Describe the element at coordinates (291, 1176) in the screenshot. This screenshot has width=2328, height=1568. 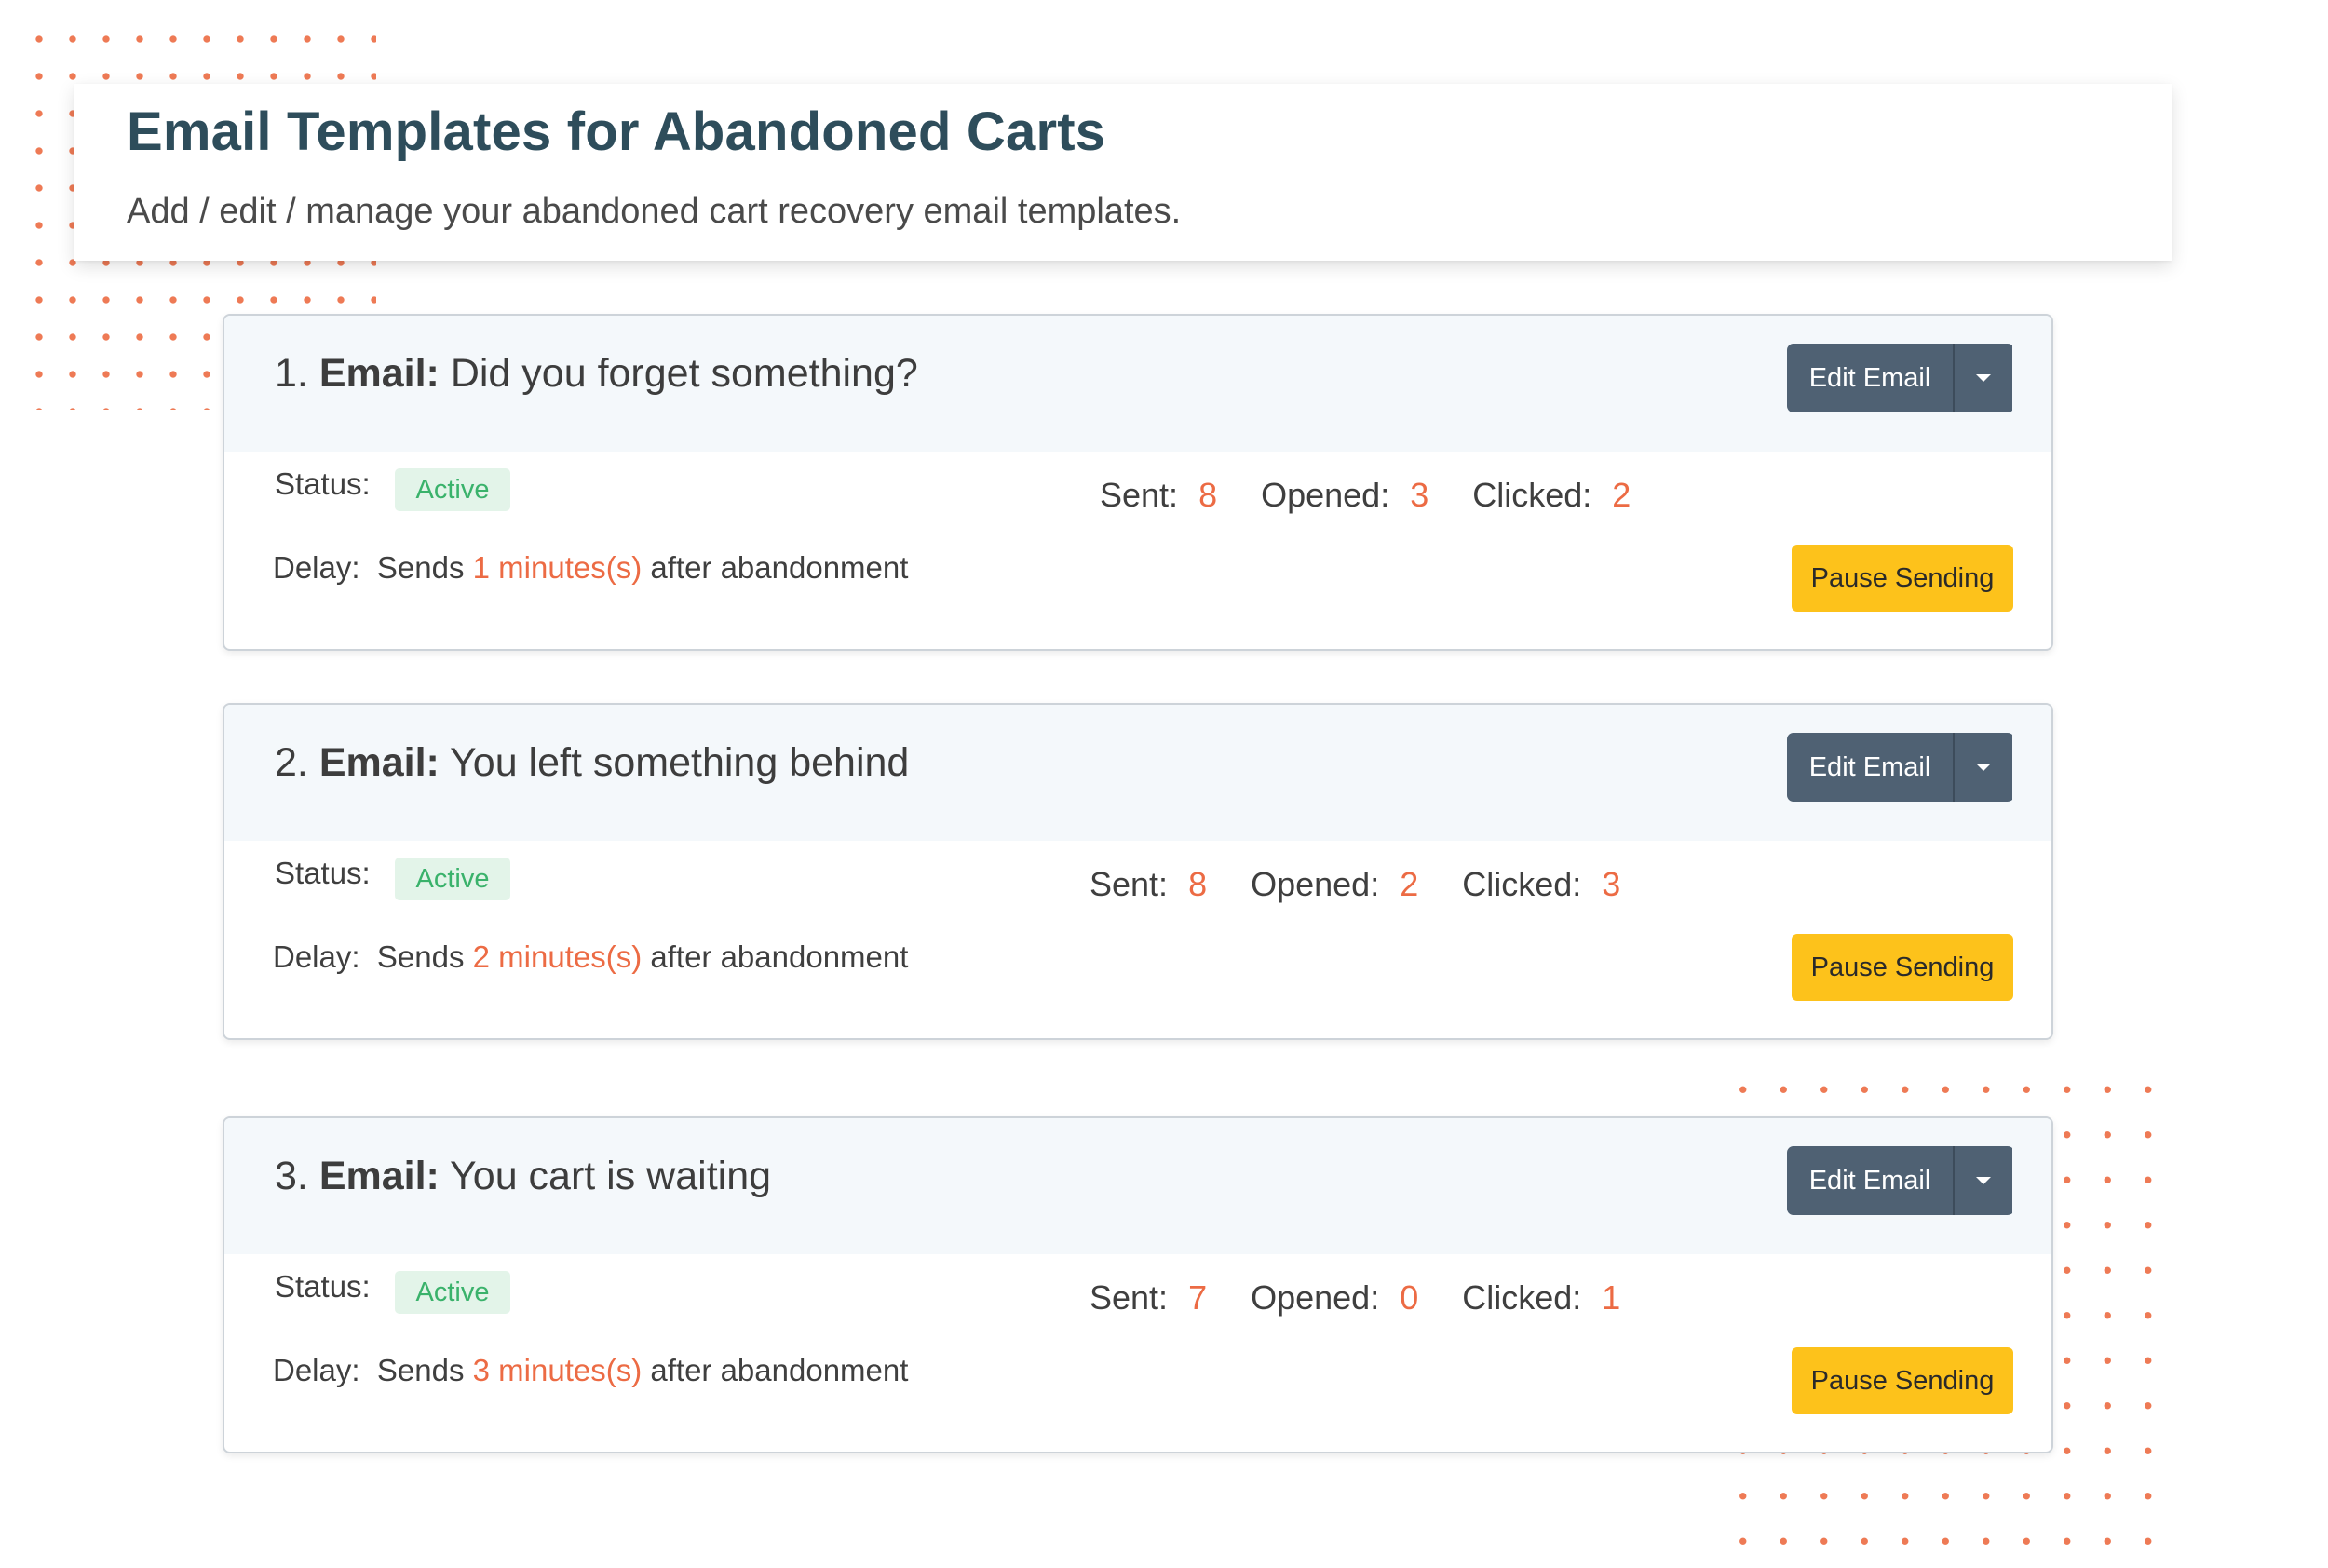
I see `email-number: 3.` at that location.